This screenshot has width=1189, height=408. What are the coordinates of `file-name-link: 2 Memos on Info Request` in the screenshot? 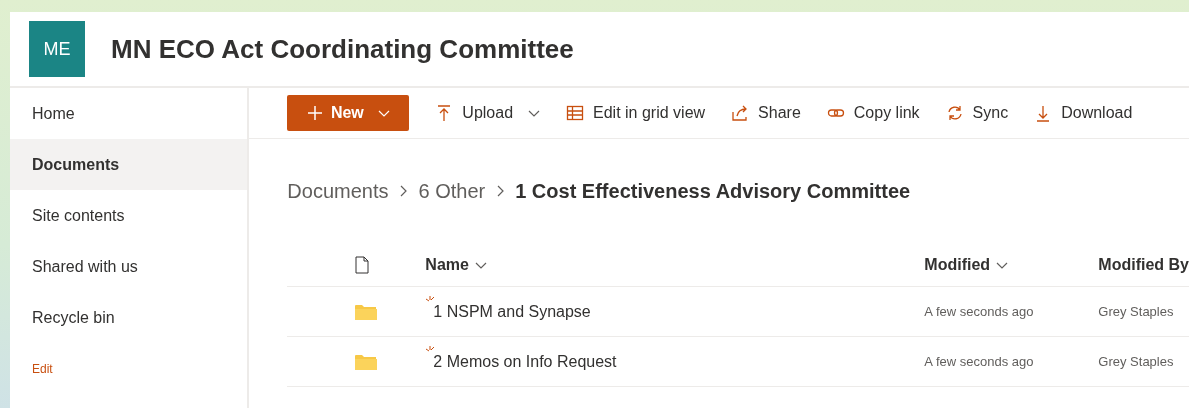 It's located at (525, 361).